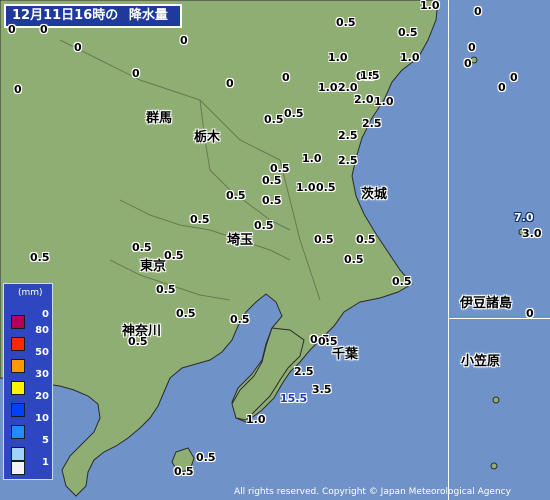 The width and height of the screenshot is (550, 500). I want to click on place-tokyo: 東京, so click(153, 266).